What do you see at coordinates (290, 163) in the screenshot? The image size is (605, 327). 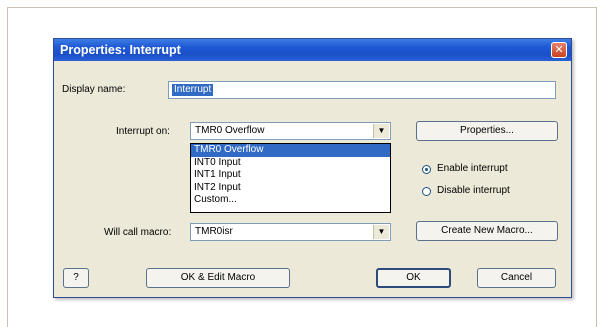 I see `dropdown-option: INT0 Input` at bounding box center [290, 163].